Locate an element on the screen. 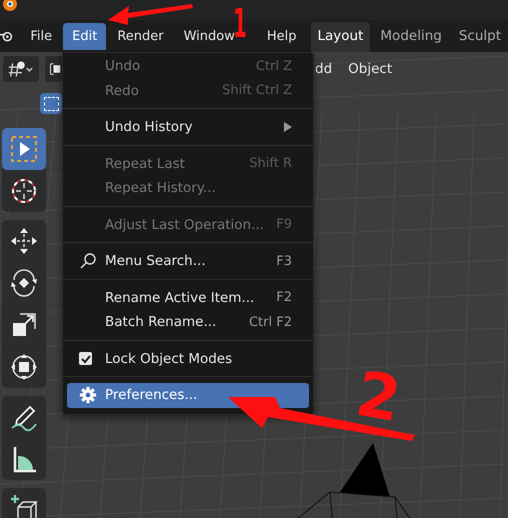 This screenshot has width=508, height=518. rotate-icon is located at coordinates (24, 283).